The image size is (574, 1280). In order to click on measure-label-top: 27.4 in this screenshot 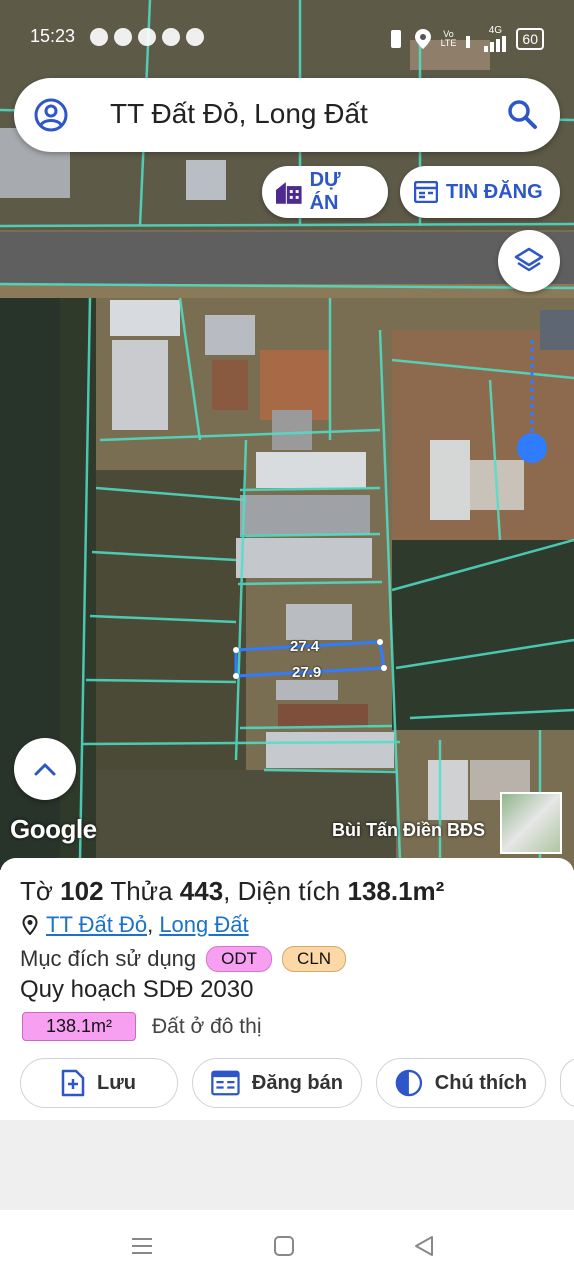, I will do `click(305, 646)`.